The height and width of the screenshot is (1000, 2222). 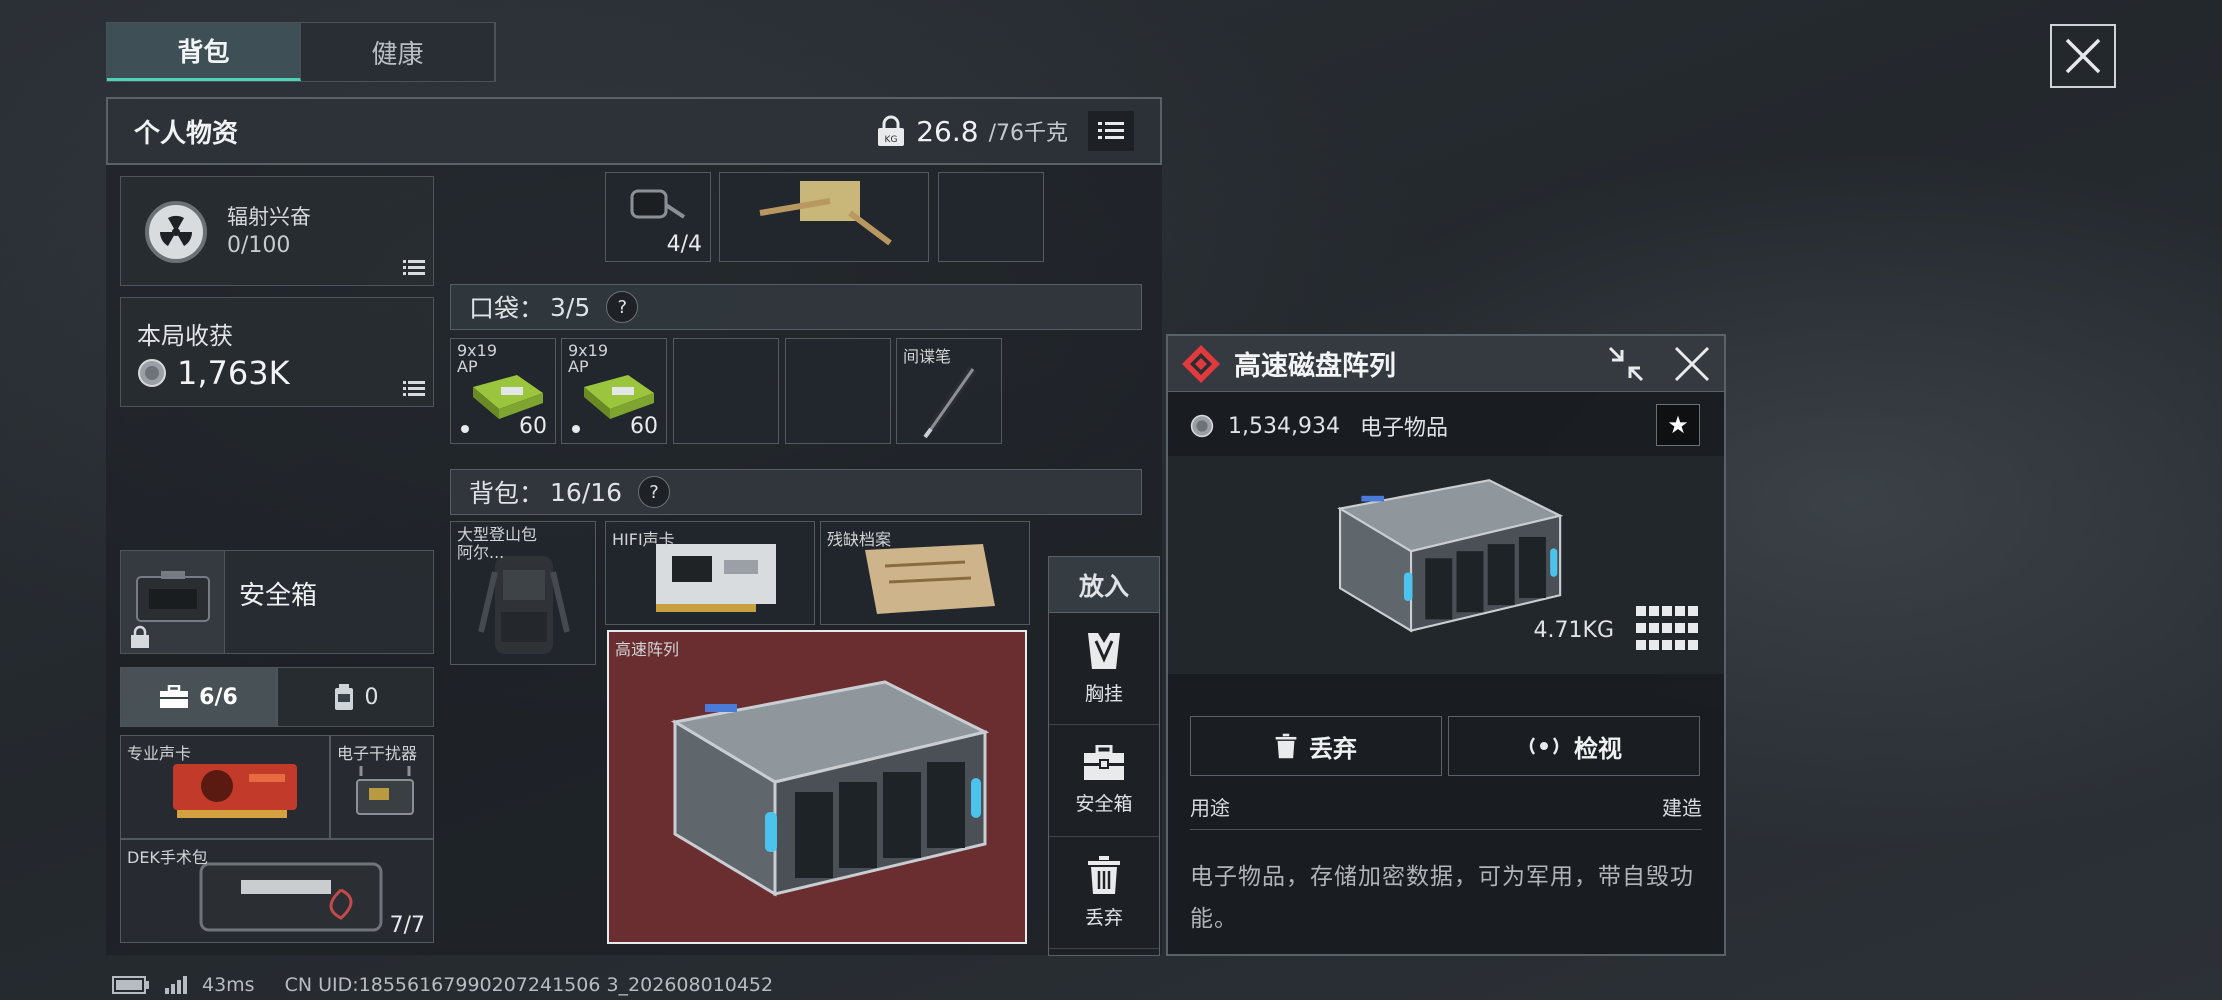 I want to click on put-safebox-label: 安全箱, so click(x=1104, y=804).